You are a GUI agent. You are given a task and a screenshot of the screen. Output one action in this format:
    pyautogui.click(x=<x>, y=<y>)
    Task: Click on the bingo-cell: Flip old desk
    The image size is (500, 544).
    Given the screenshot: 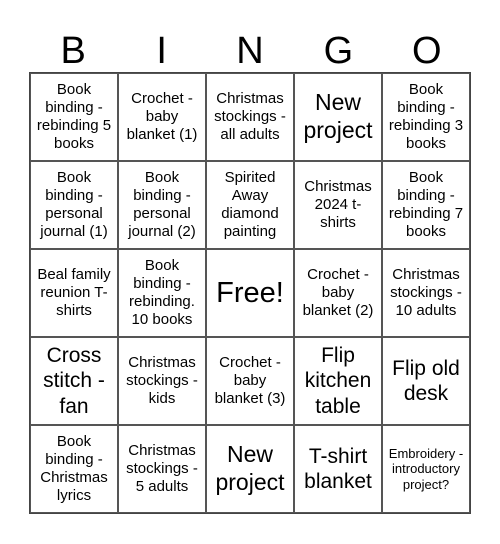 What is the action you would take?
    pyautogui.click(x=426, y=381)
    